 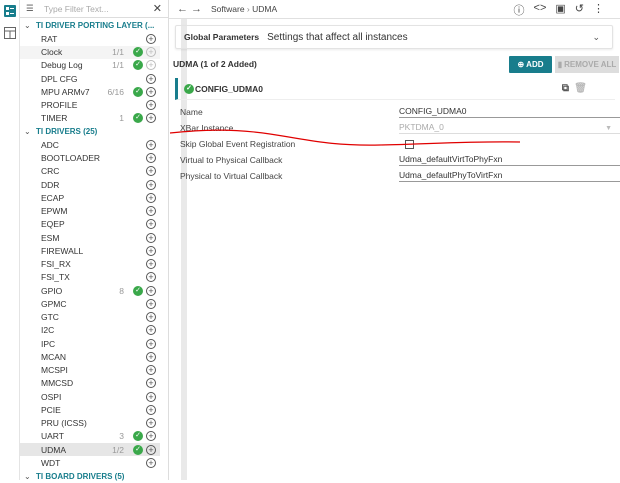 What do you see at coordinates (509, 112) in the screenshot?
I see `field-input: CONFIG_UDMA0` at bounding box center [509, 112].